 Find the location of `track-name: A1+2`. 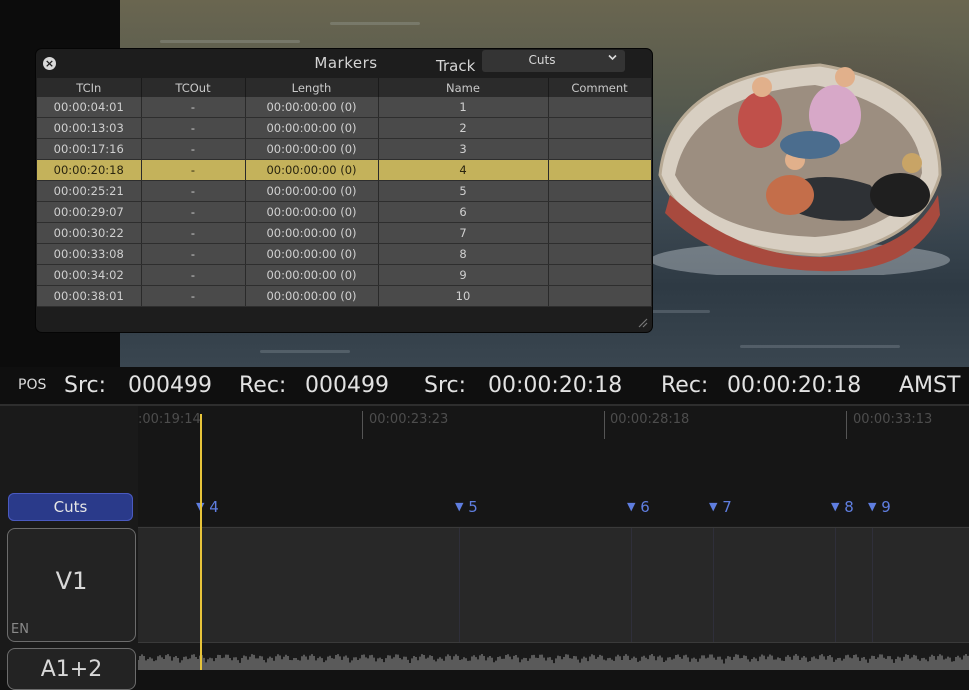

track-name: A1+2 is located at coordinates (71, 669).